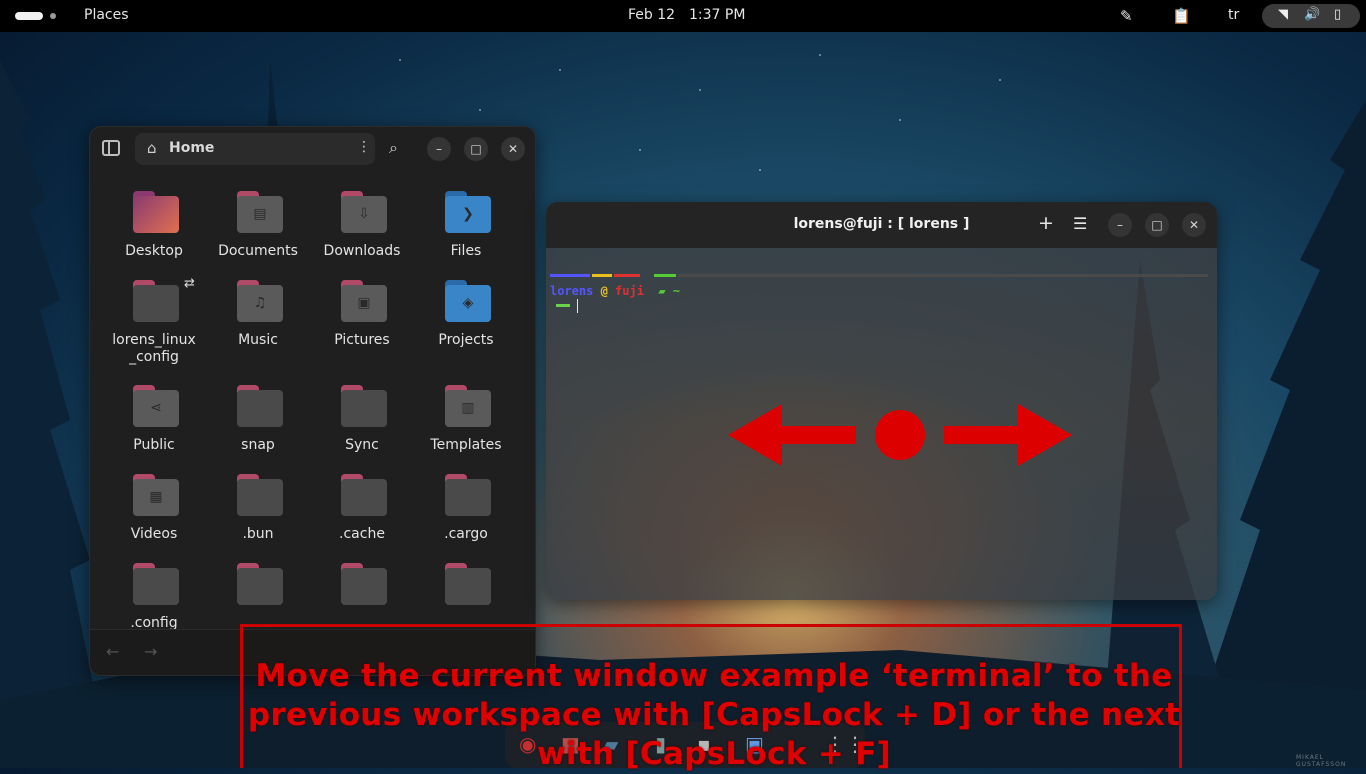 The height and width of the screenshot is (774, 1366). What do you see at coordinates (1046, 223) in the screenshot?
I see `new-tab-icon: +` at bounding box center [1046, 223].